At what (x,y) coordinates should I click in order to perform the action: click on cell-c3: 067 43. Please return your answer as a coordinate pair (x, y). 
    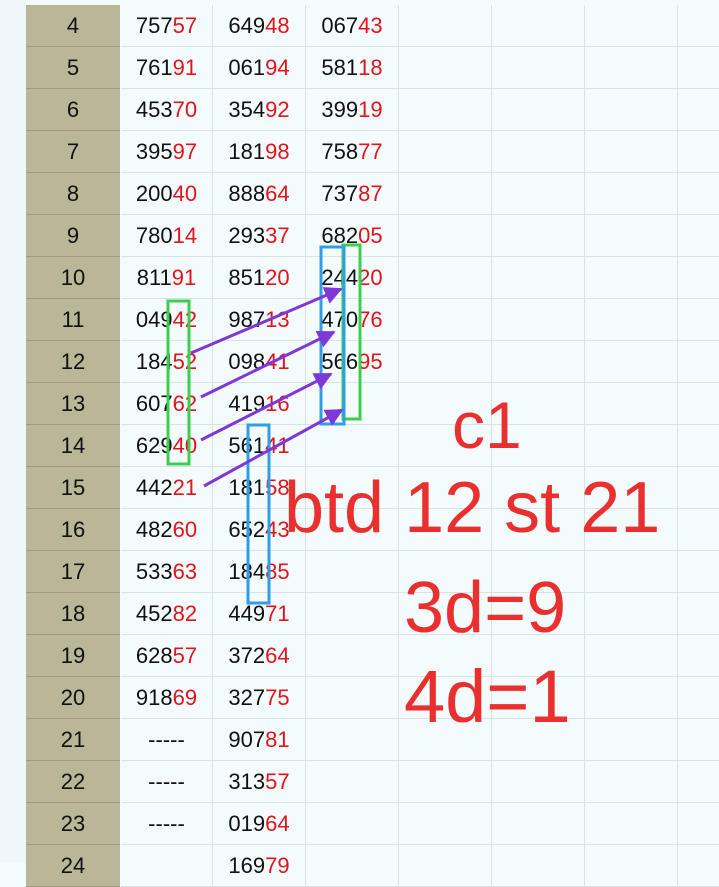
    Looking at the image, I should click on (352, 26).